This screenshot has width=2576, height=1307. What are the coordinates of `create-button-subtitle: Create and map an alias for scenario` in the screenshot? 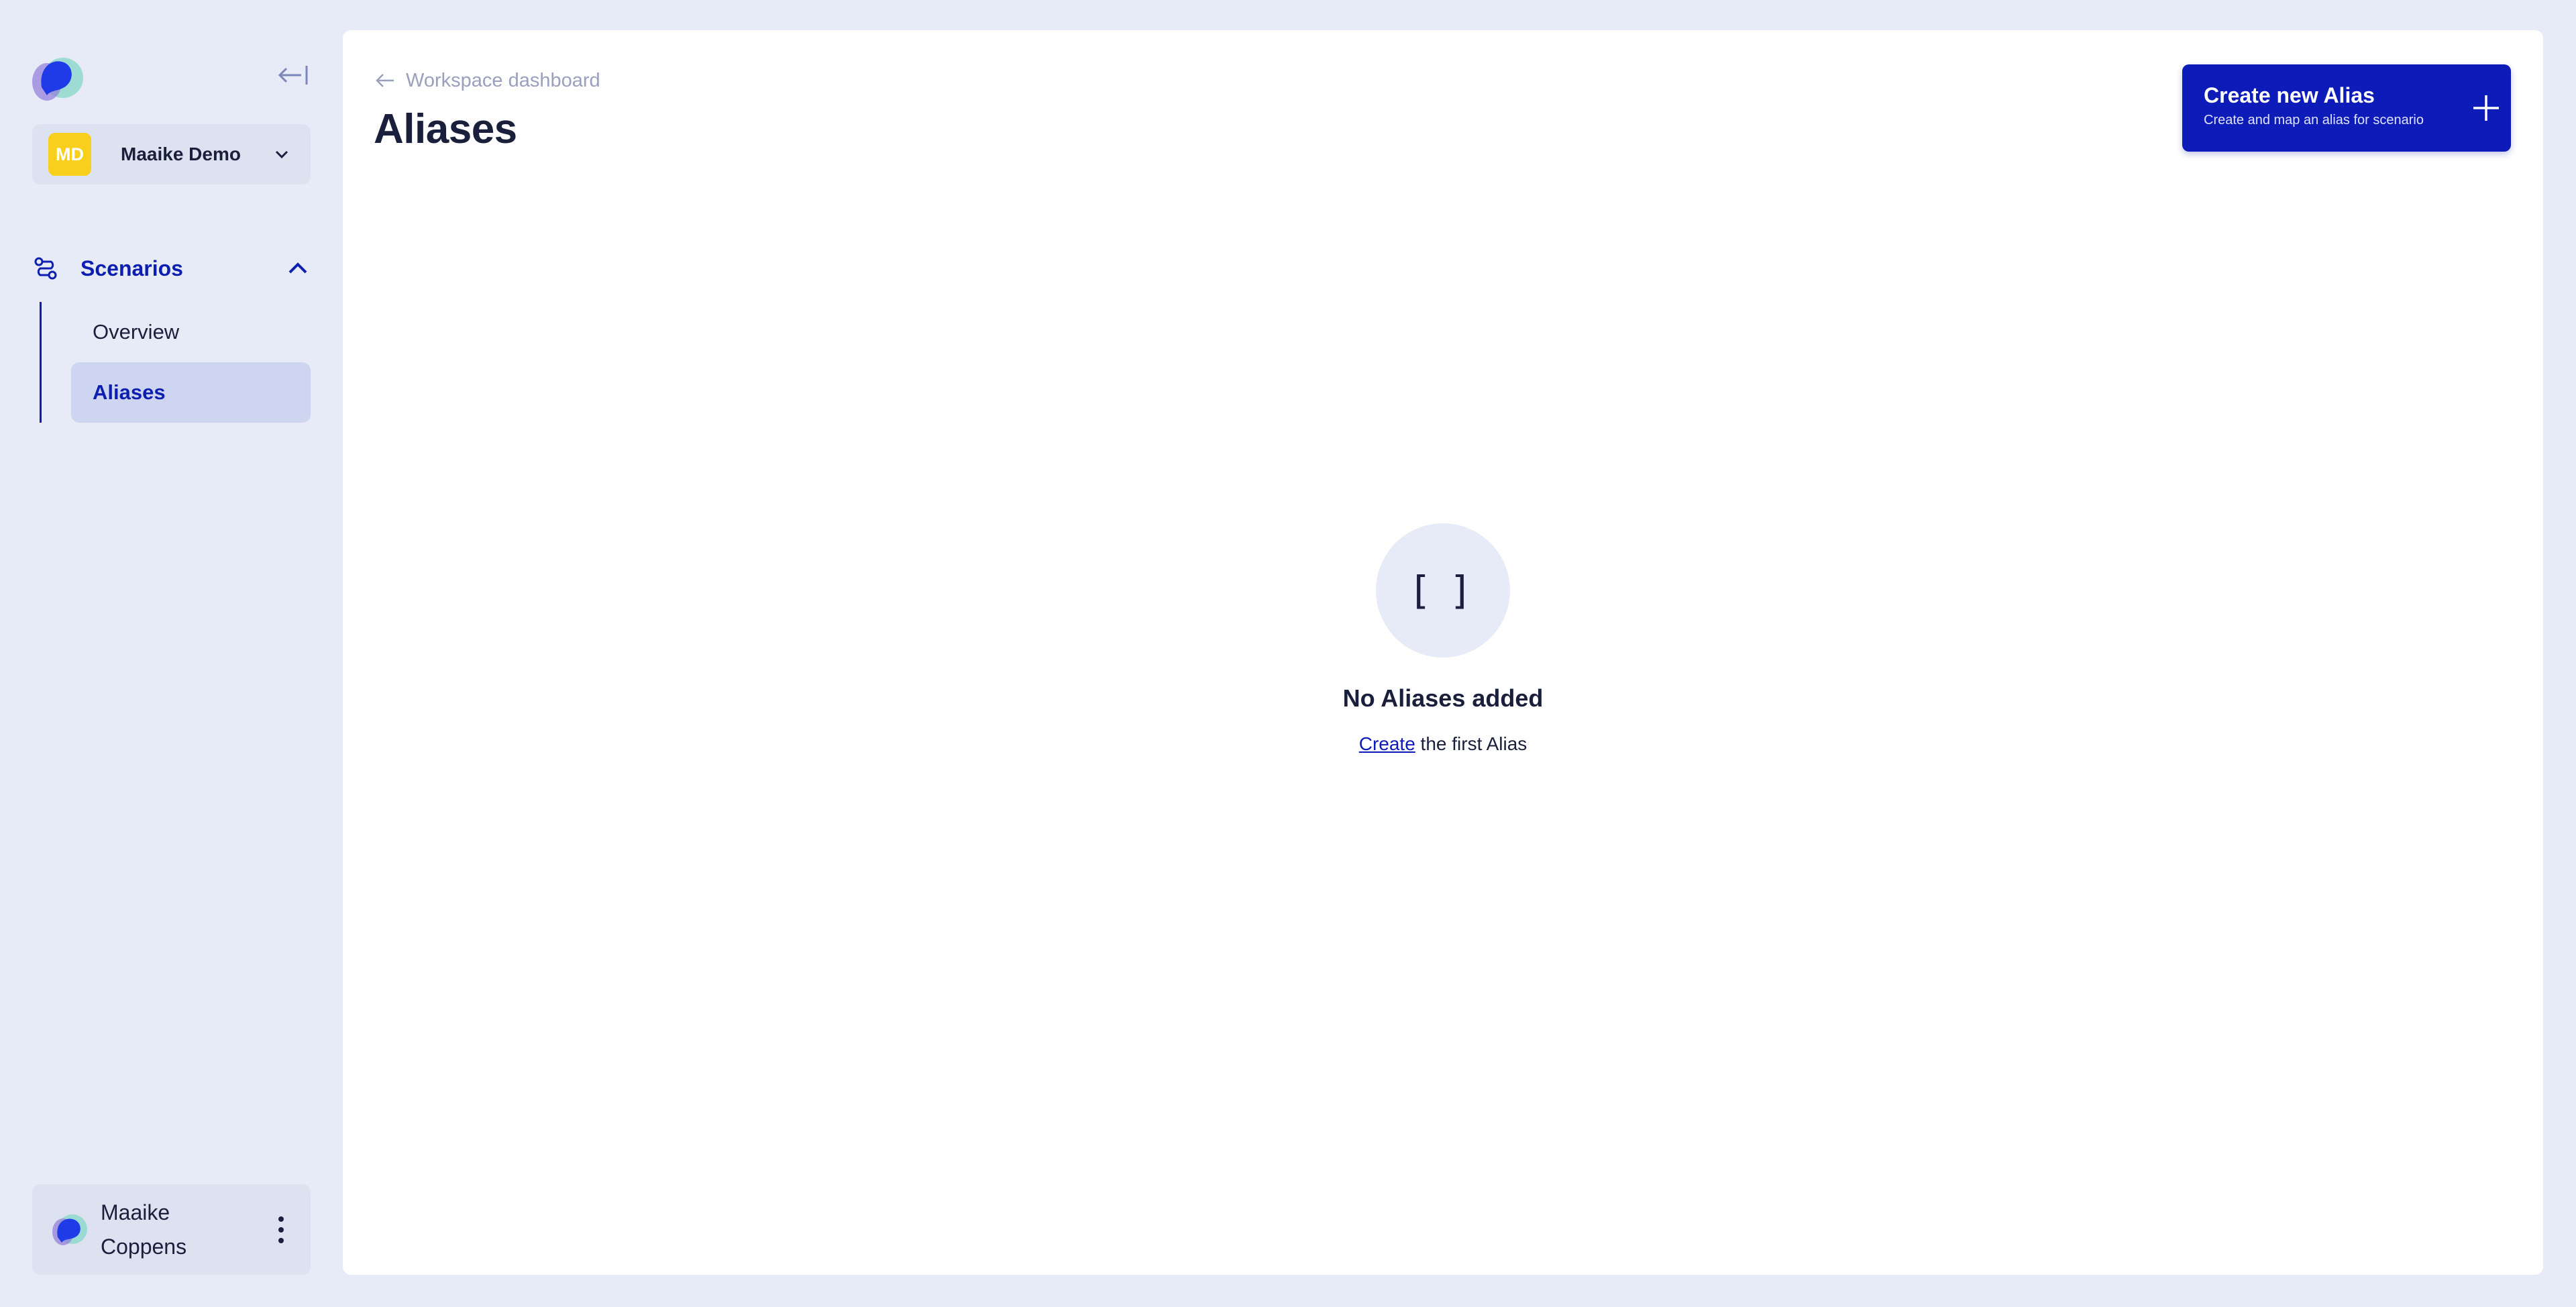 It's located at (2314, 120).